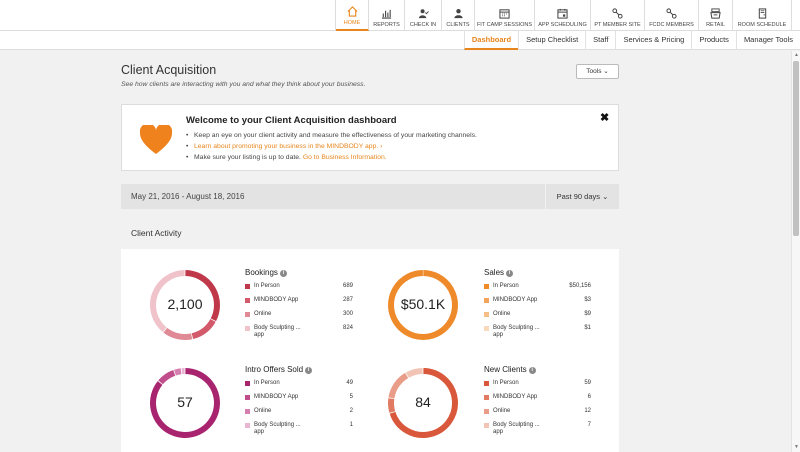 The height and width of the screenshot is (452, 800). I want to click on legend-value: $3, so click(587, 300).